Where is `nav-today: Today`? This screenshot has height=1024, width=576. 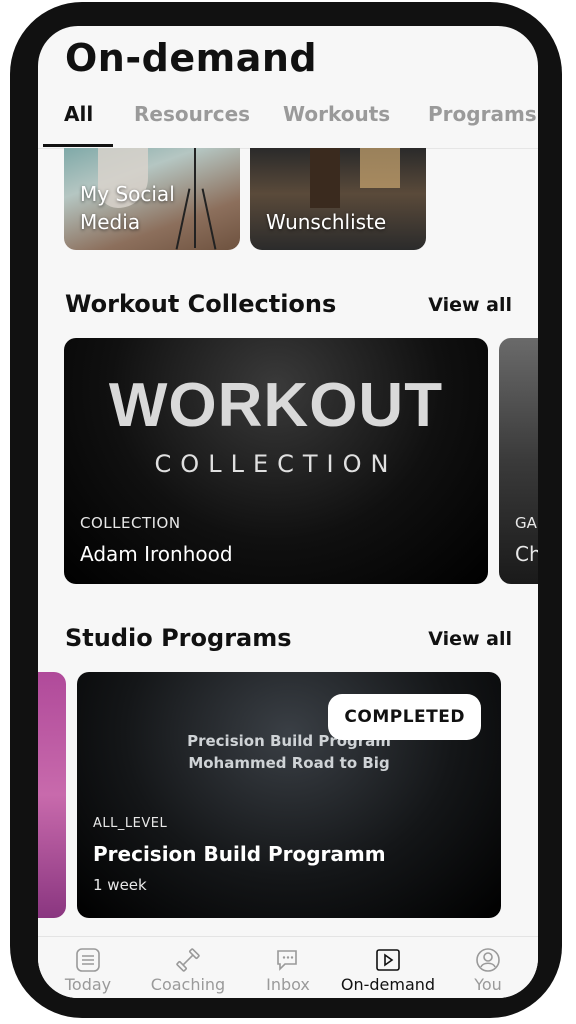 nav-today: Today is located at coordinates (88, 967).